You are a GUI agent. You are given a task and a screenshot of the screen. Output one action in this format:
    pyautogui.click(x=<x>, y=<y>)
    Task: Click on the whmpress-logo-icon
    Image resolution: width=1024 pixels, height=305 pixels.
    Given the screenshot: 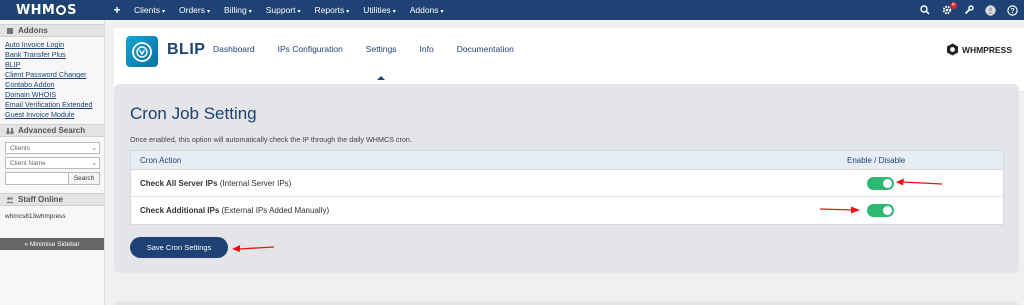 What is the action you would take?
    pyautogui.click(x=952, y=49)
    